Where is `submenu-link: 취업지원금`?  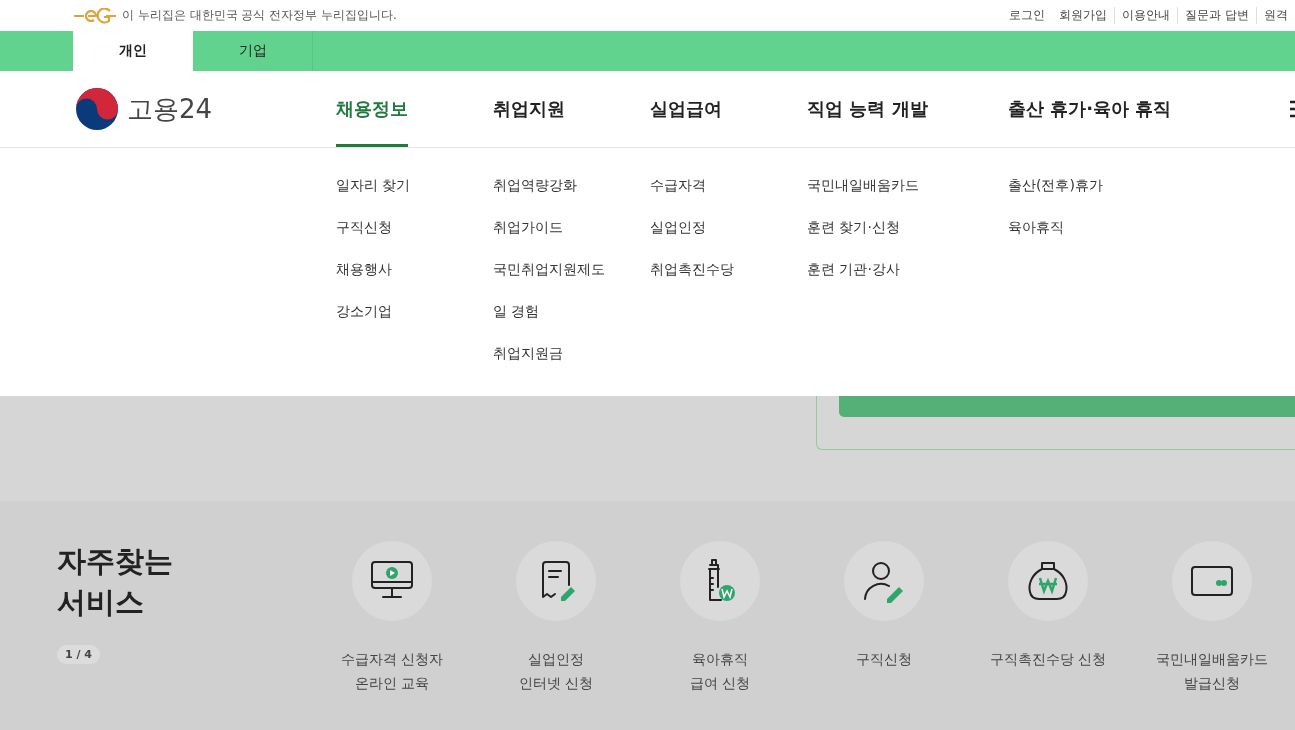
submenu-link: 취업지원금 is located at coordinates (571, 357).